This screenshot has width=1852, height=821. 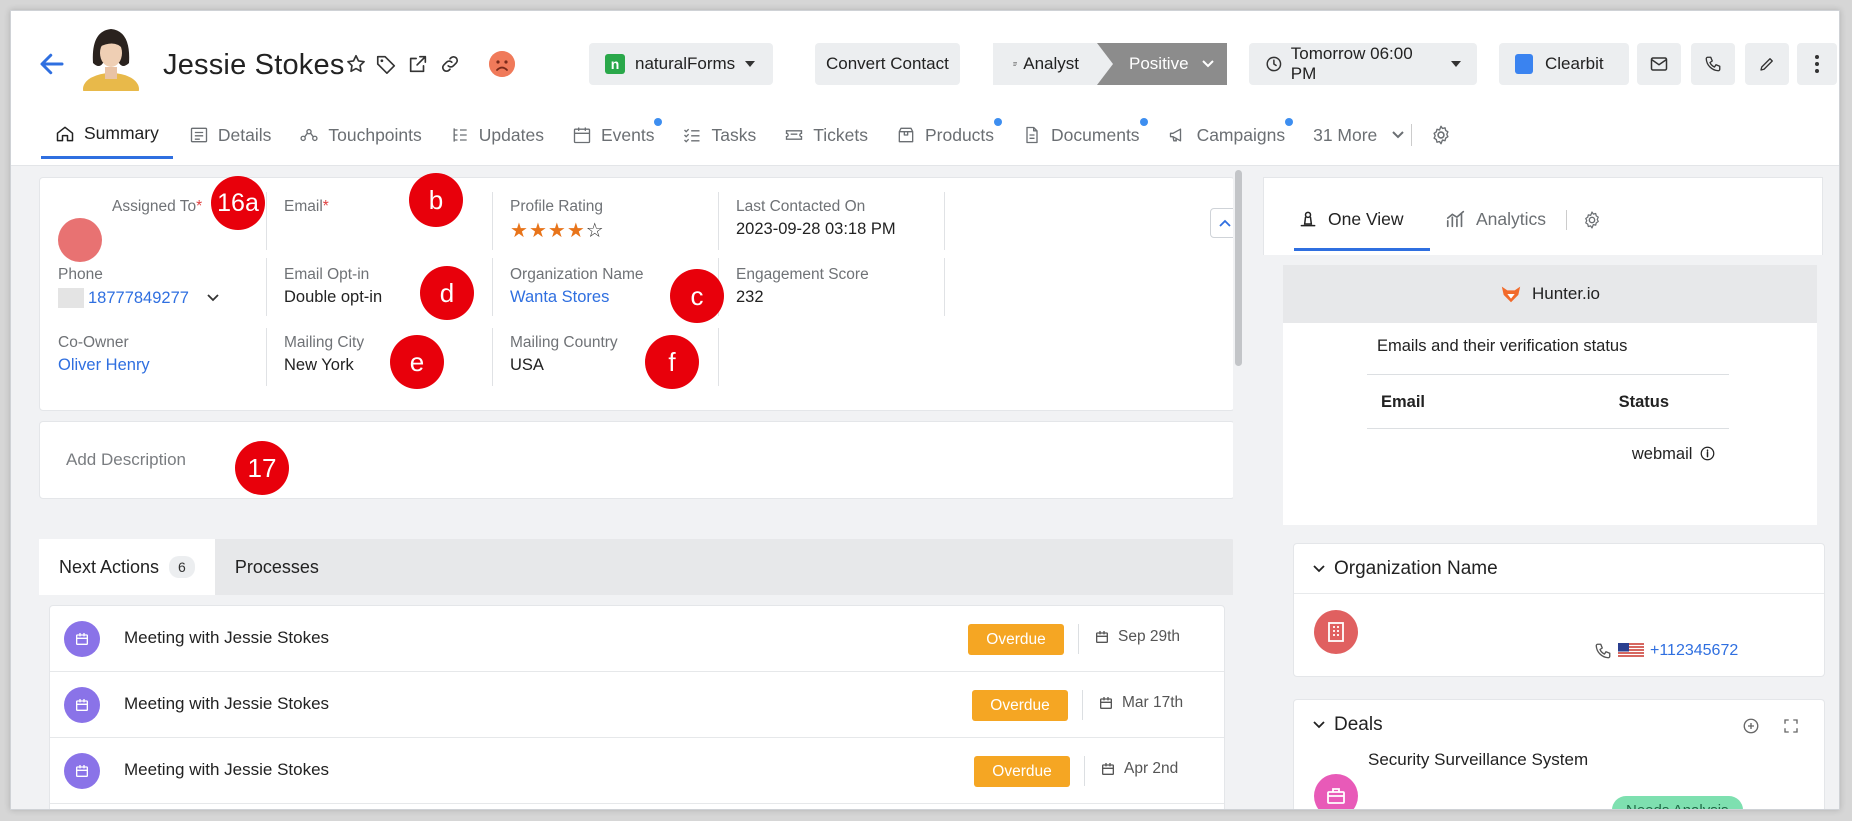 What do you see at coordinates (1238, 268) in the screenshot?
I see `scrollbar-thumb` at bounding box center [1238, 268].